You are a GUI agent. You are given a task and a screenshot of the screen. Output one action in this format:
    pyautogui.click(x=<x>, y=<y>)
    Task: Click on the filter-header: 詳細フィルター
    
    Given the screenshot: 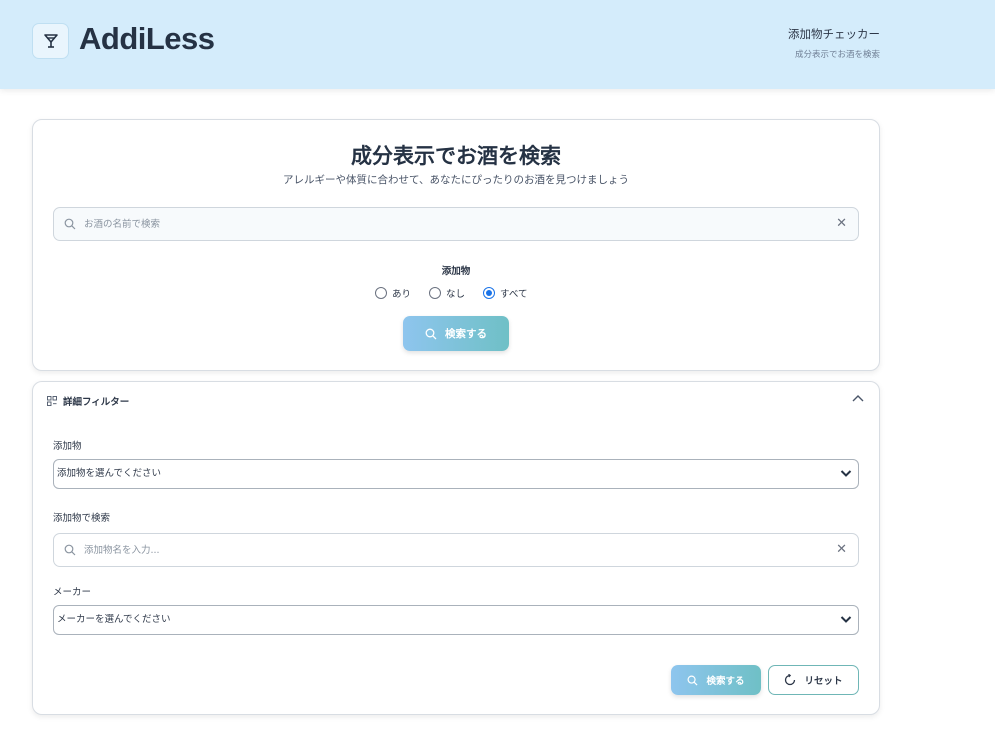 What is the action you would take?
    pyautogui.click(x=88, y=401)
    